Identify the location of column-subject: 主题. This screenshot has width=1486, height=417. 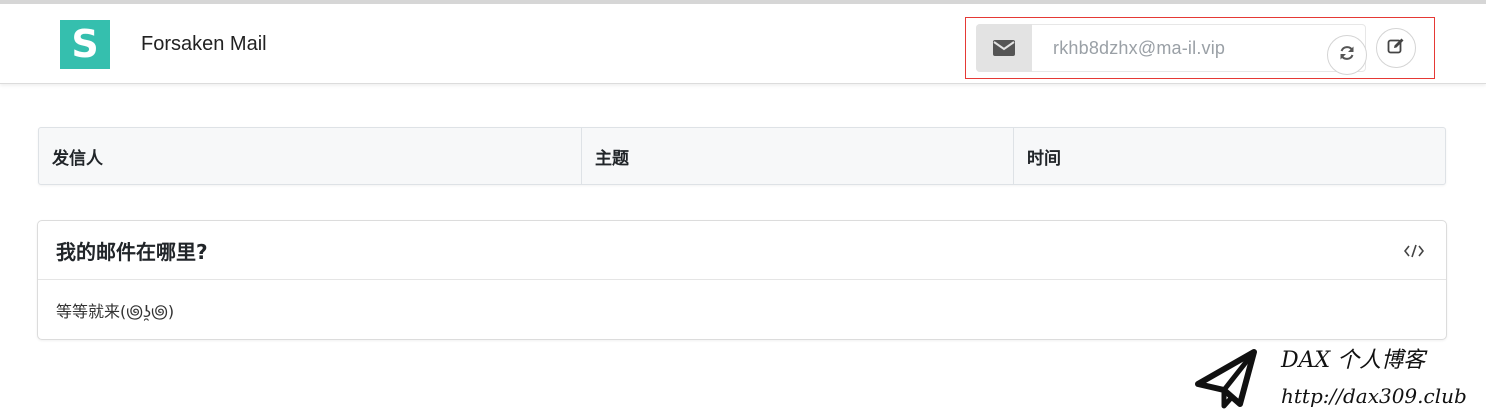
(798, 156).